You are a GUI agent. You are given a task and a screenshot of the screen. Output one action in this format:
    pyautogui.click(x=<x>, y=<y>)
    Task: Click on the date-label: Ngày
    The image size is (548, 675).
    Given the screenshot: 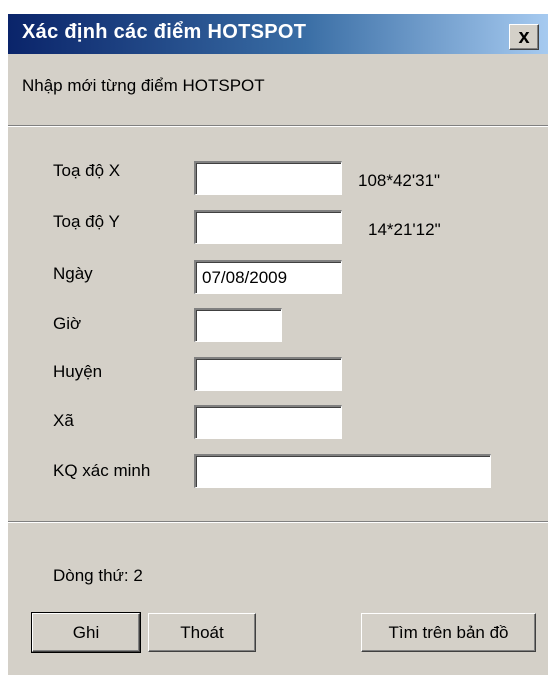 What is the action you would take?
    pyautogui.click(x=73, y=273)
    